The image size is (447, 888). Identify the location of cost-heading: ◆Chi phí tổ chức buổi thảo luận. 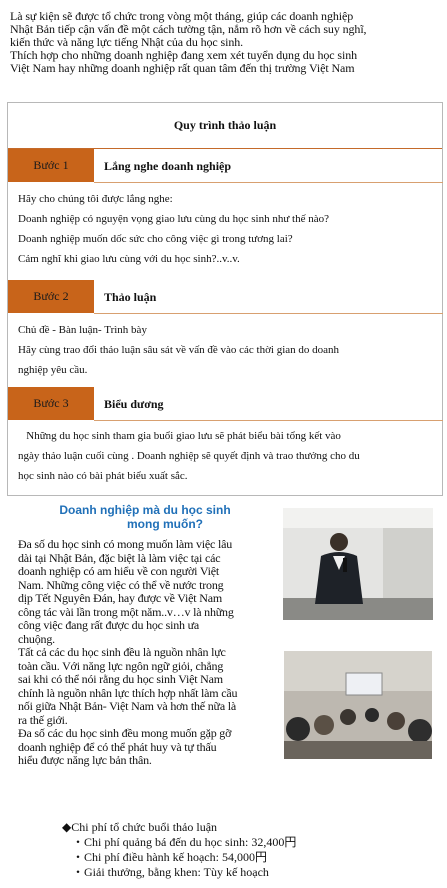
(140, 827).